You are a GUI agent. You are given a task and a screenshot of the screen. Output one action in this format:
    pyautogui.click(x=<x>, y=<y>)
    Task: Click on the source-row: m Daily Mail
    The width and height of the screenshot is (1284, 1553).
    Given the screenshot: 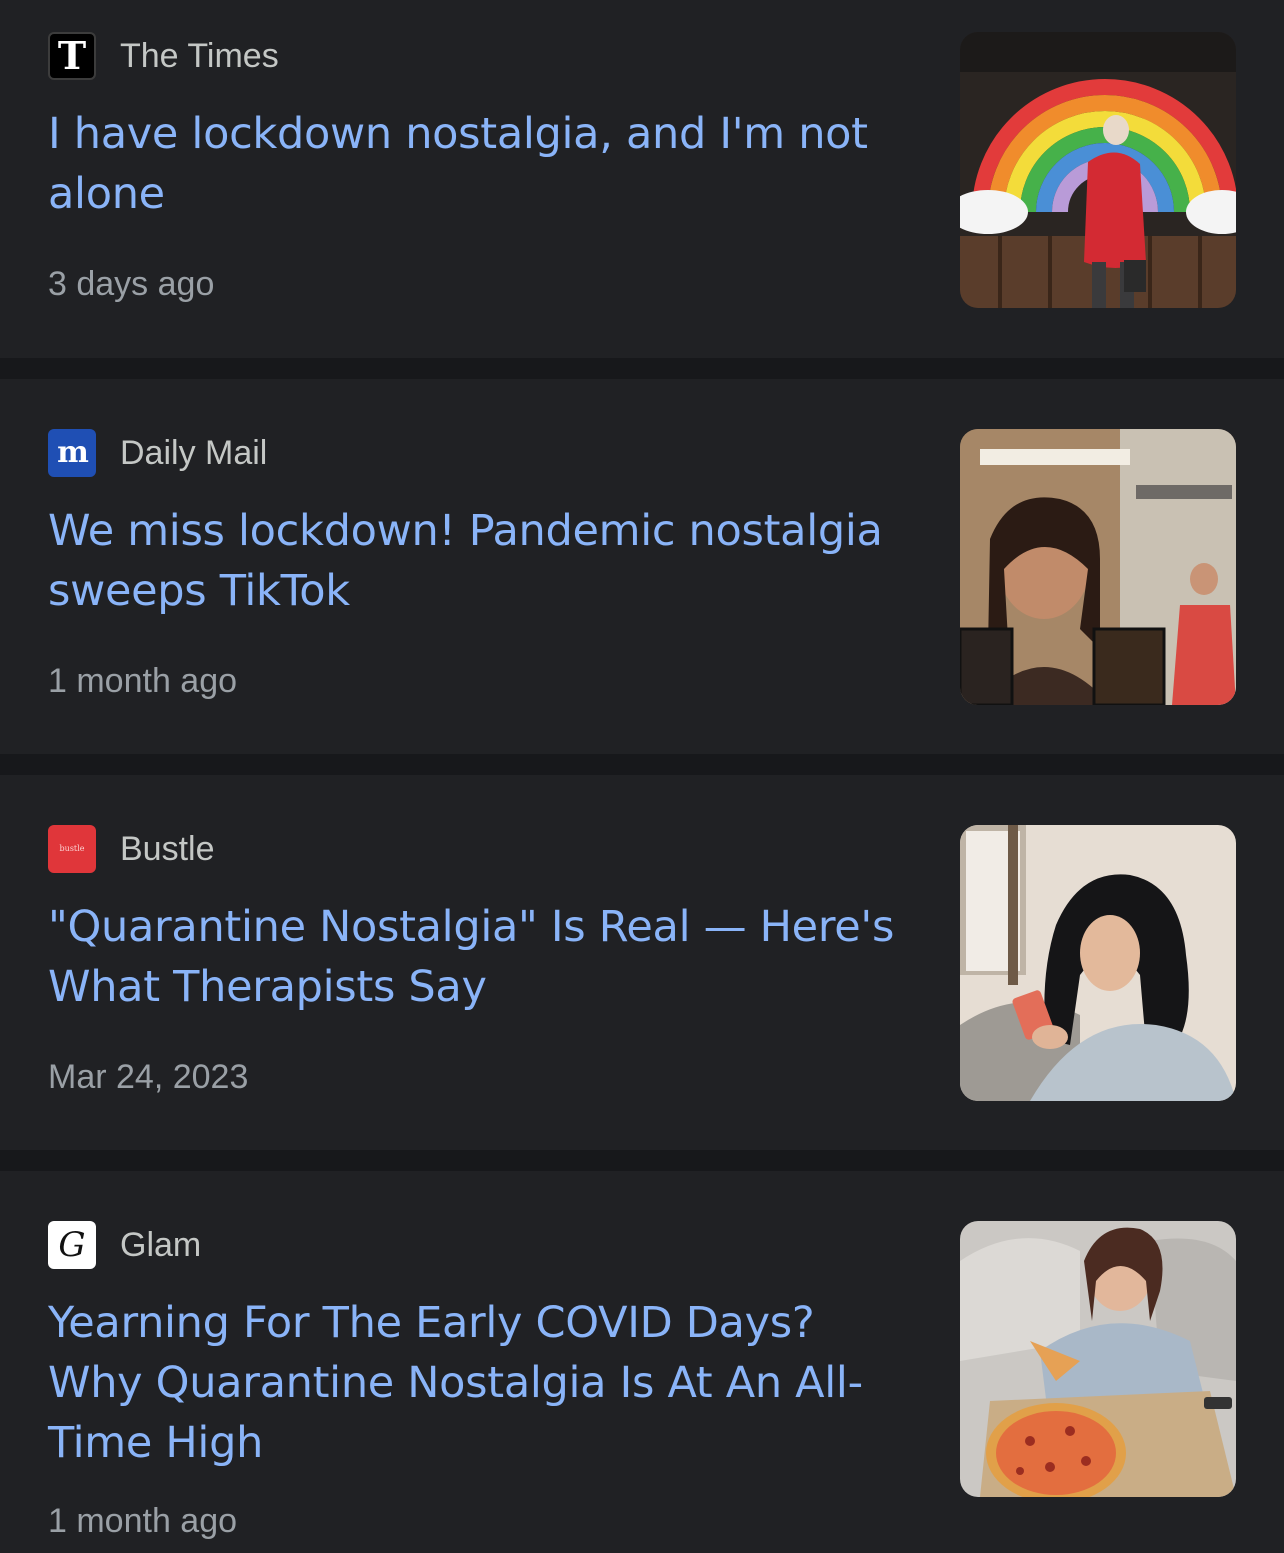 What is the action you would take?
    pyautogui.click(x=157, y=453)
    